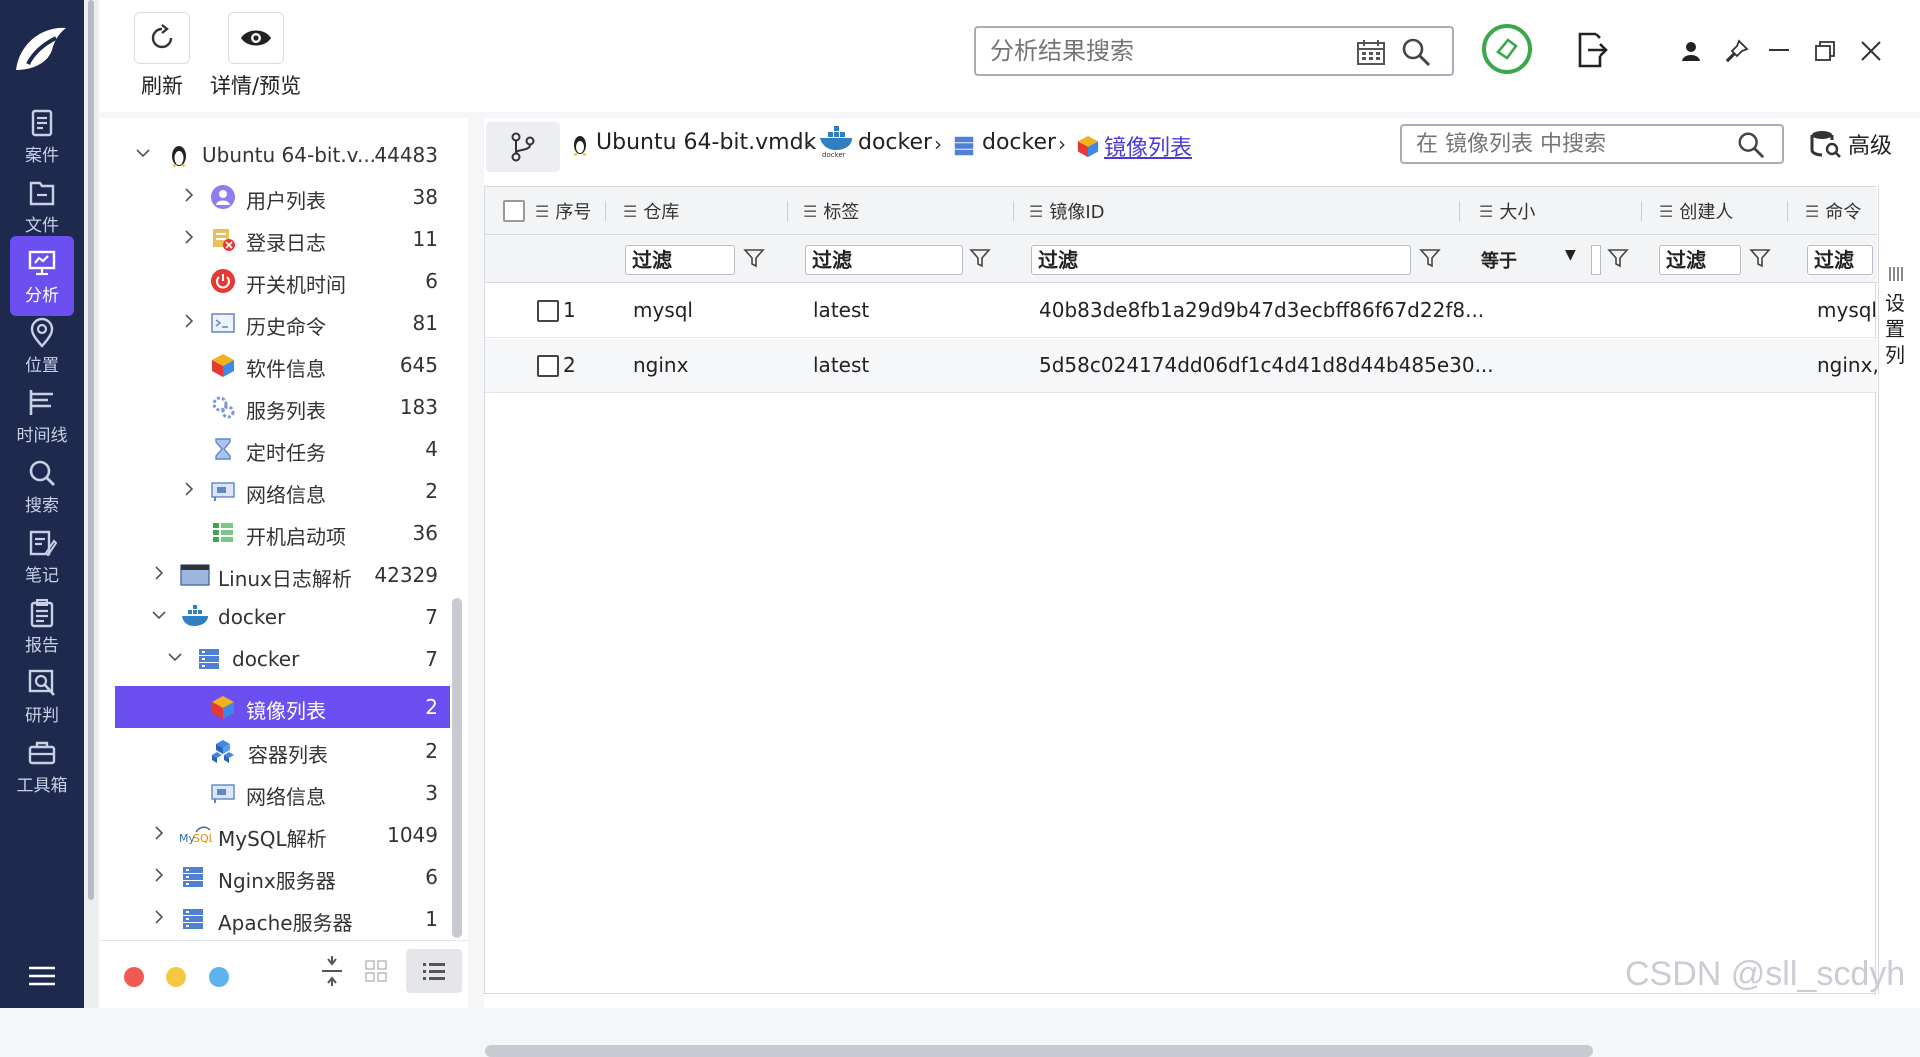 The image size is (1920, 1057). Describe the element at coordinates (1691, 51) in the screenshot. I see `user-icon` at that location.